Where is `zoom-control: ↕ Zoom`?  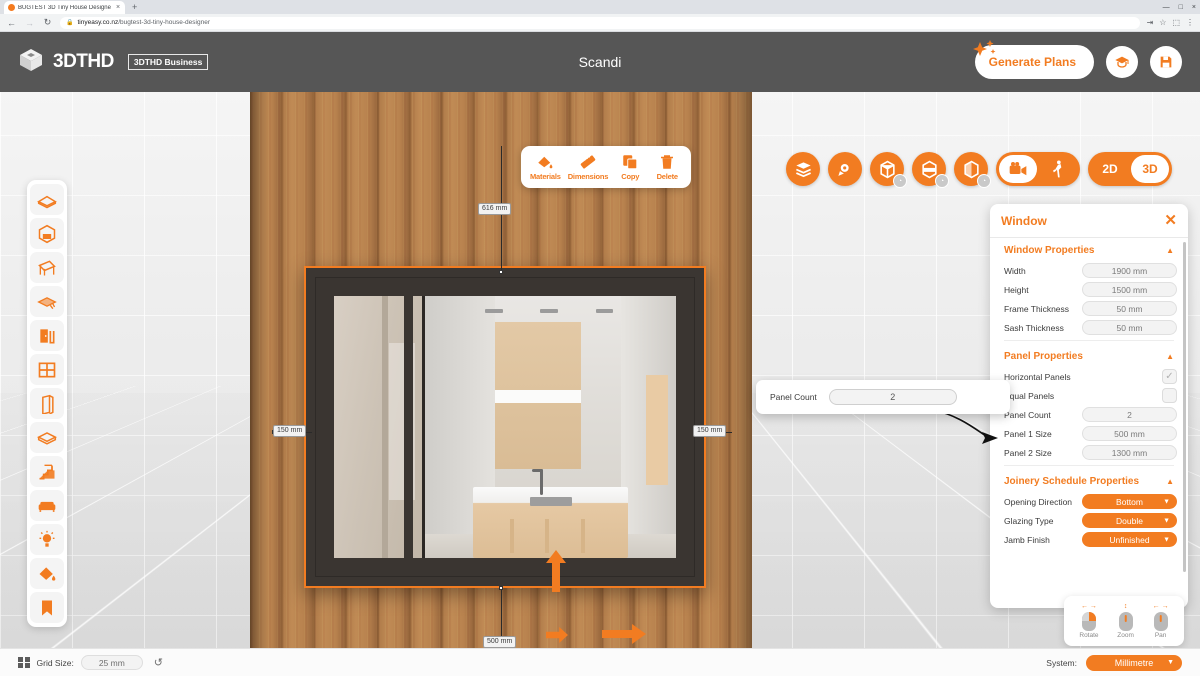 zoom-control: ↕ Zoom is located at coordinates (1125, 621).